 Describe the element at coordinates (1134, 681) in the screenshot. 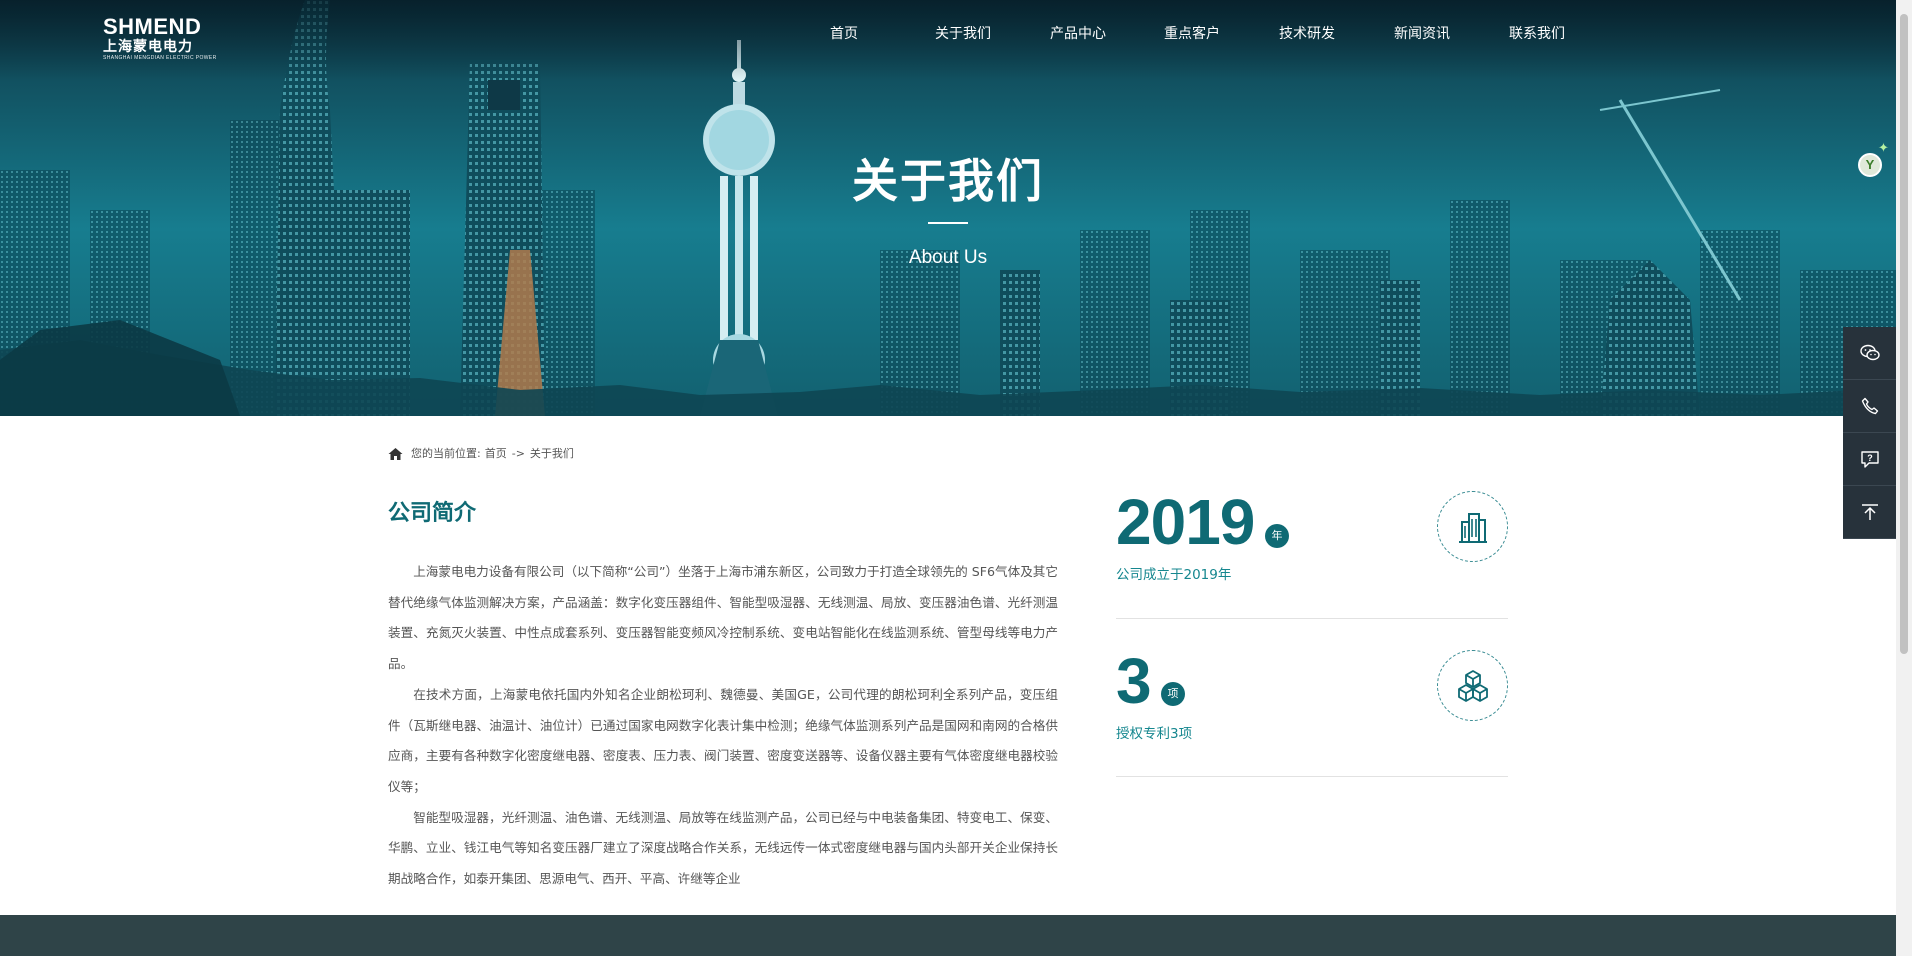

I see `stat-number: 3` at that location.